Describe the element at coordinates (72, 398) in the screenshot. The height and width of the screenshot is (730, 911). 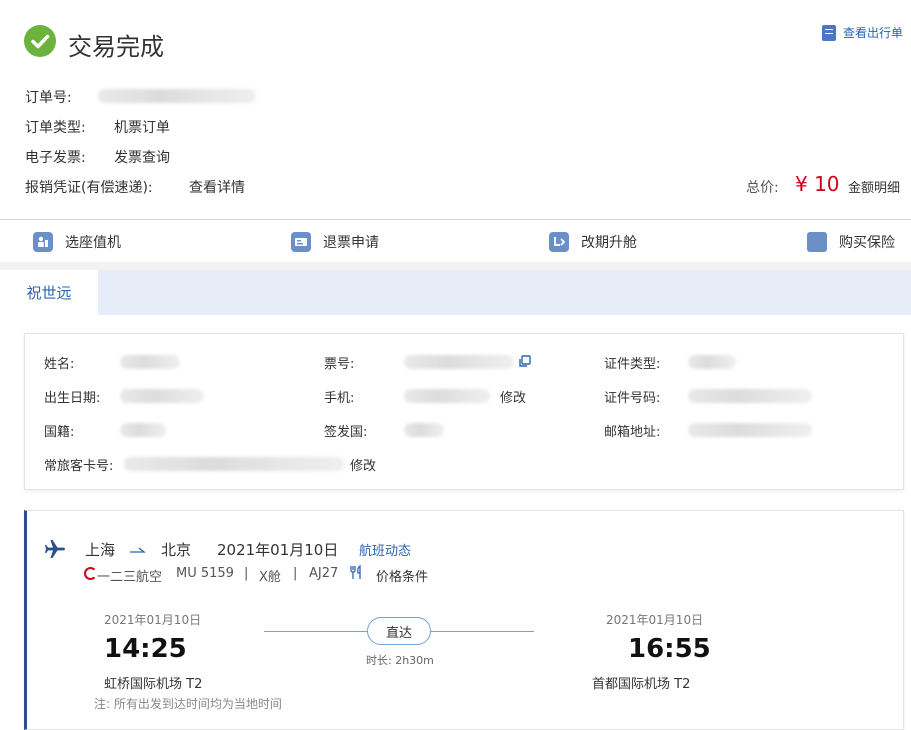
I see `birth-label: 出生日期:` at that location.